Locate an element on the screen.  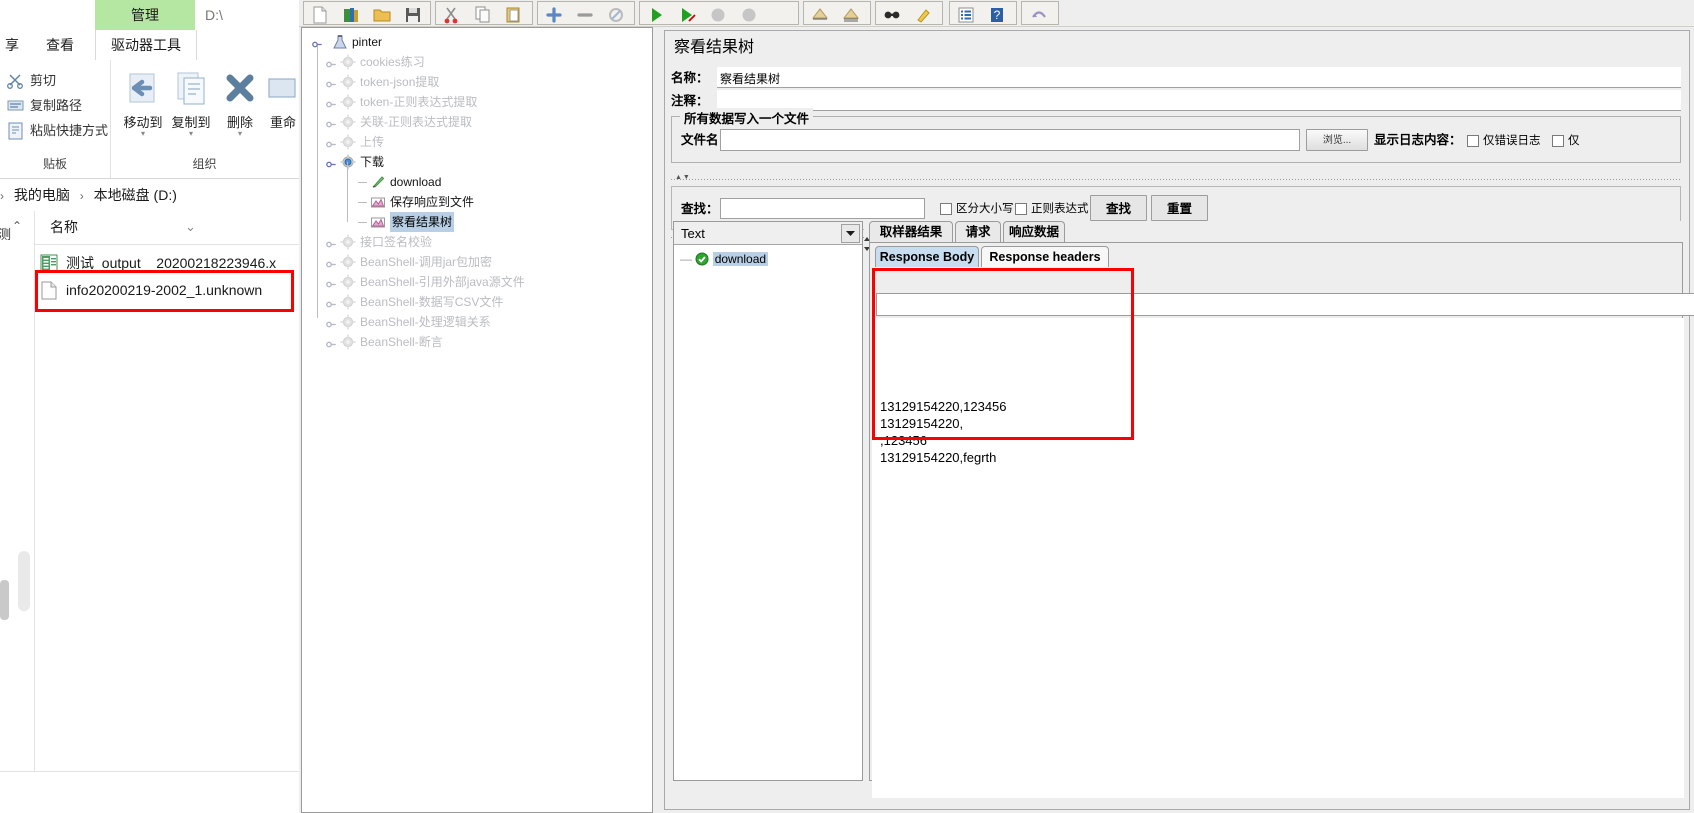
chevron-down-icon: ⌄ is located at coordinates (190, 227).